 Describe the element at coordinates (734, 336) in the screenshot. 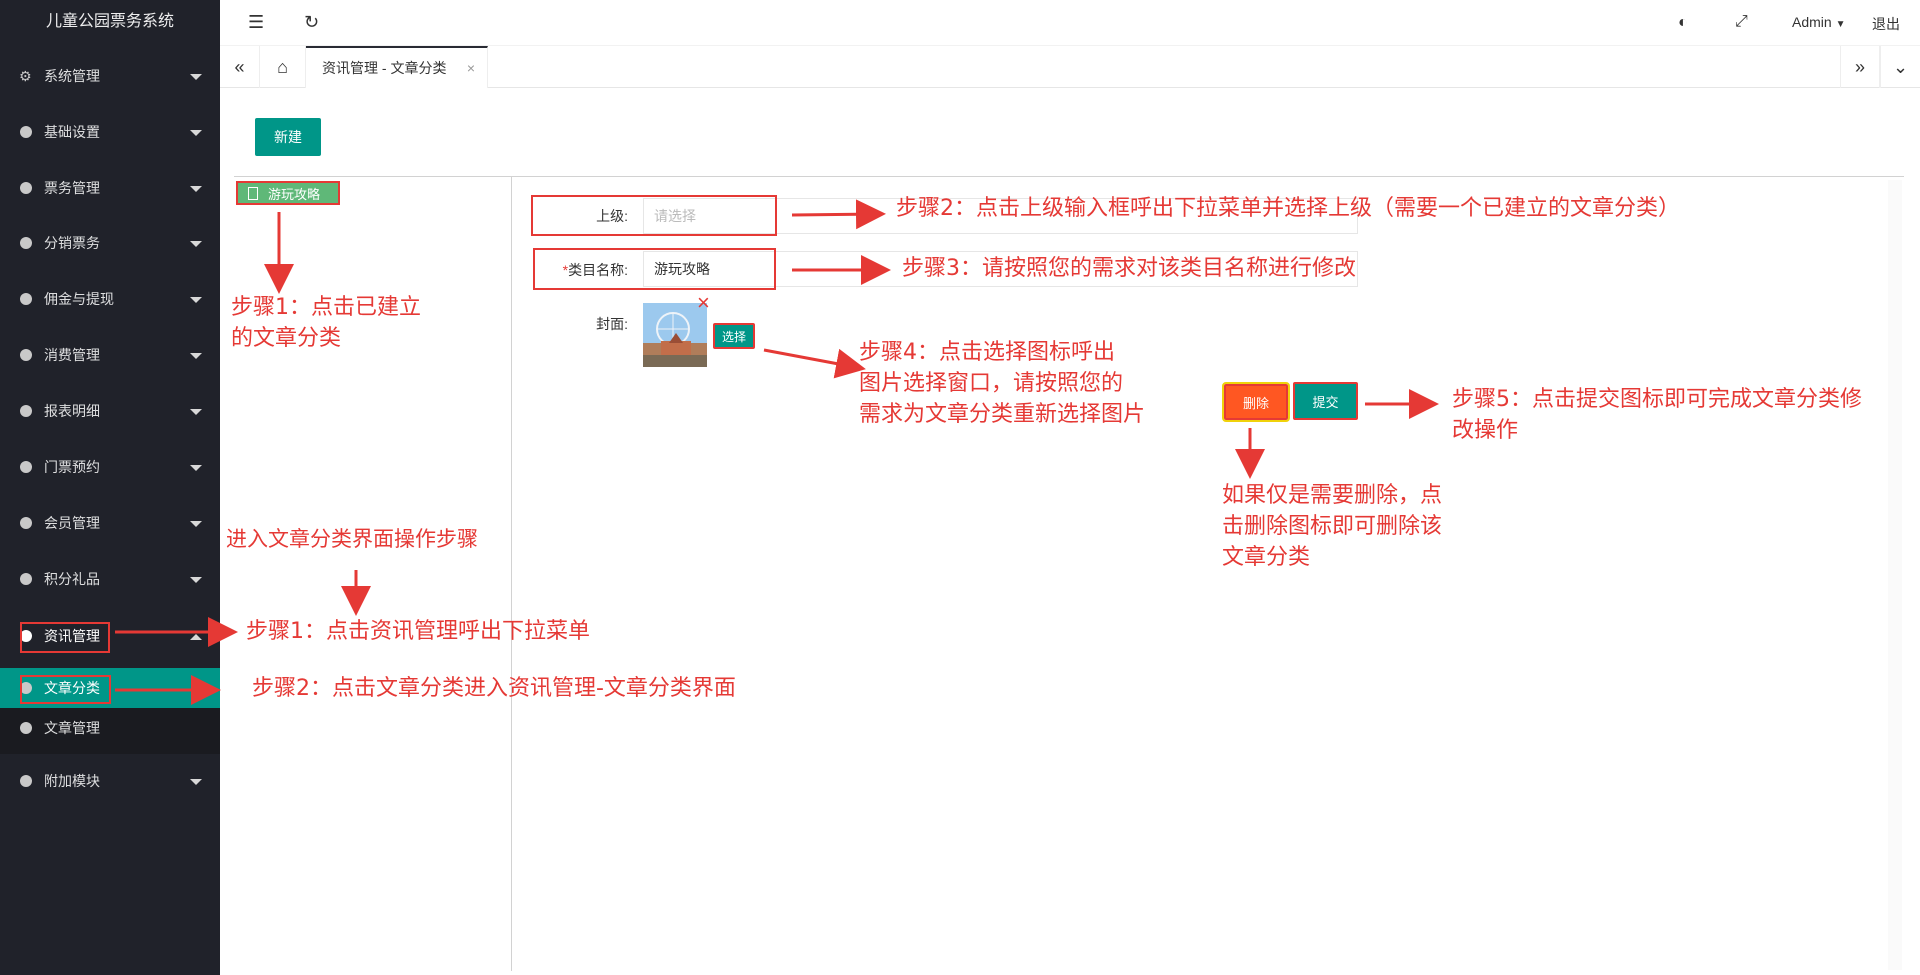

I see `select-image-button: 选择` at that location.